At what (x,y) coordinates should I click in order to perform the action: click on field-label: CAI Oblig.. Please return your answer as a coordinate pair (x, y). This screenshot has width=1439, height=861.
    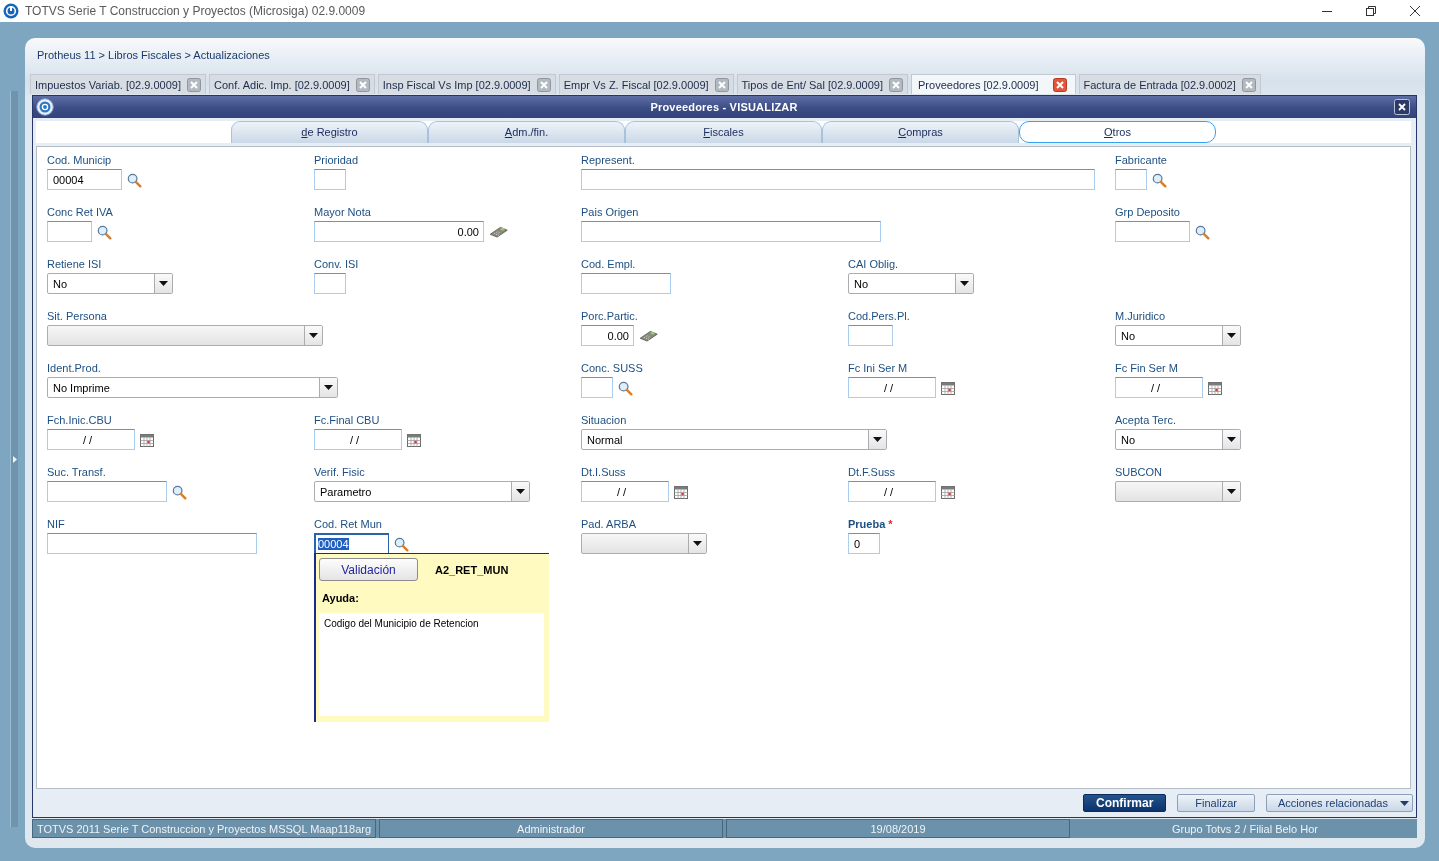
    Looking at the image, I should click on (873, 264).